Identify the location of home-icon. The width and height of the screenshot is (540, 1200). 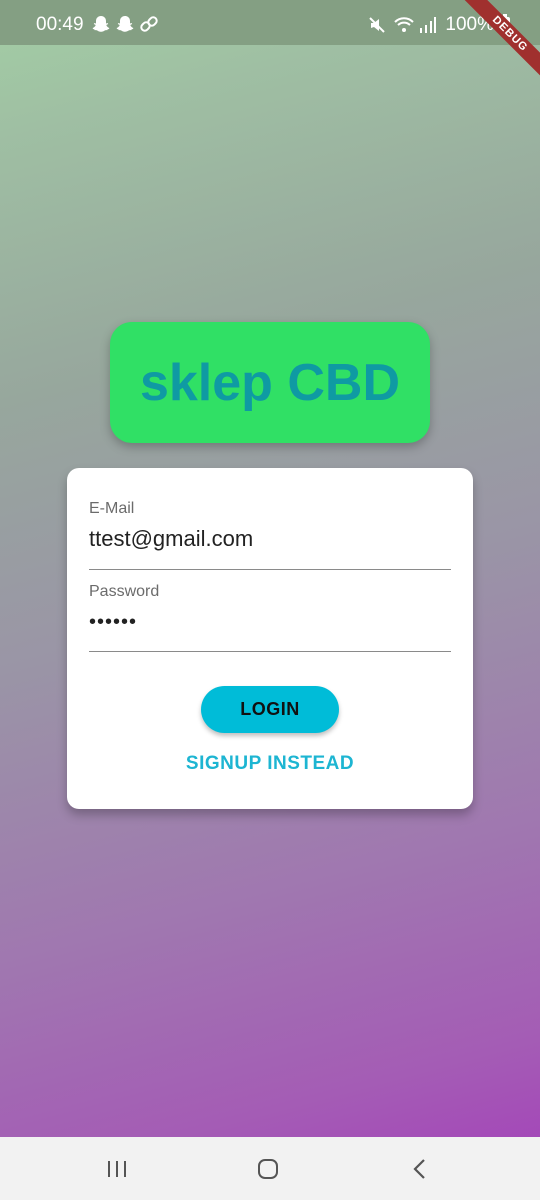
(268, 1169).